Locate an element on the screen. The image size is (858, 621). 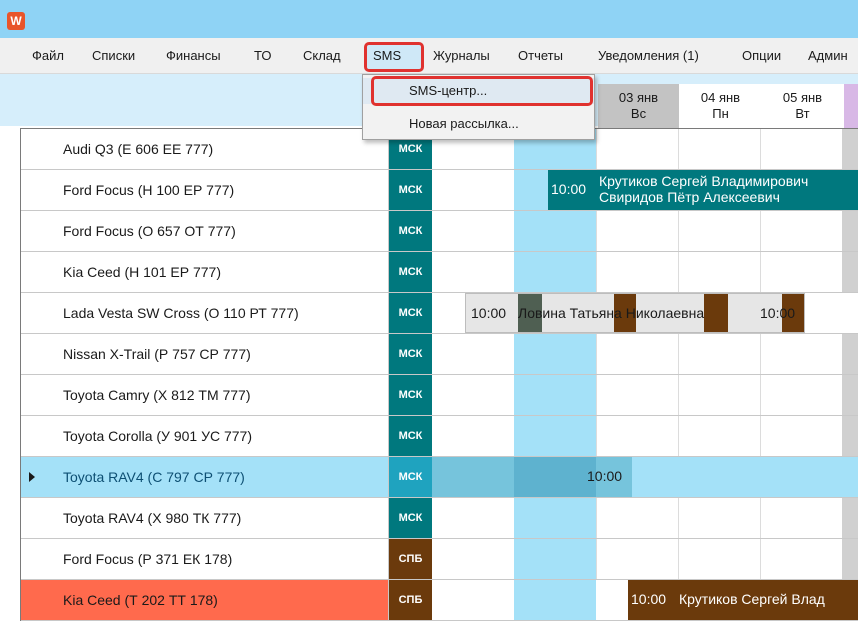
day-weekday: Пн is located at coordinates (720, 113).